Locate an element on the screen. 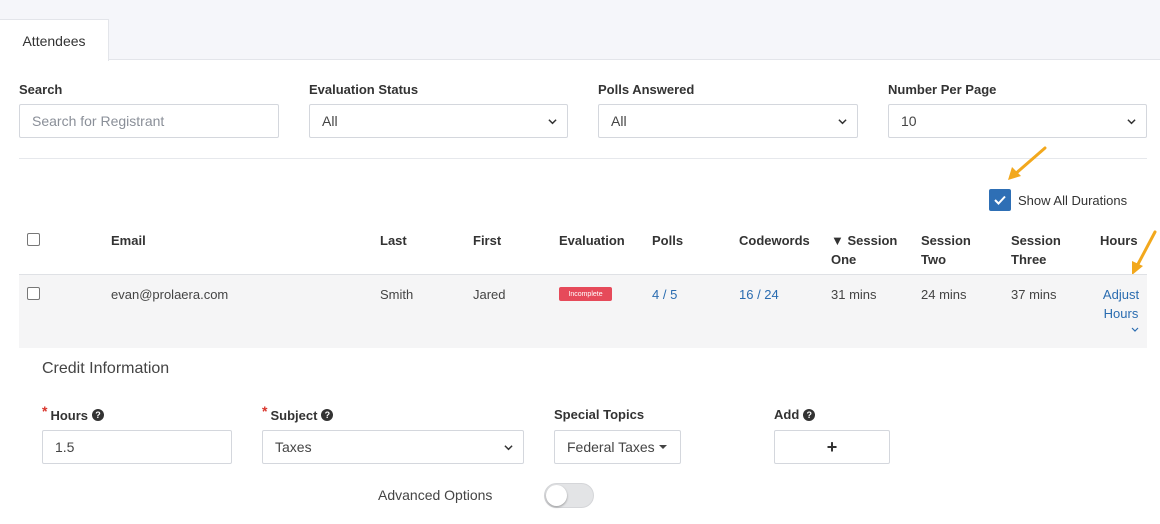  row-select-checkbox is located at coordinates (33, 293).